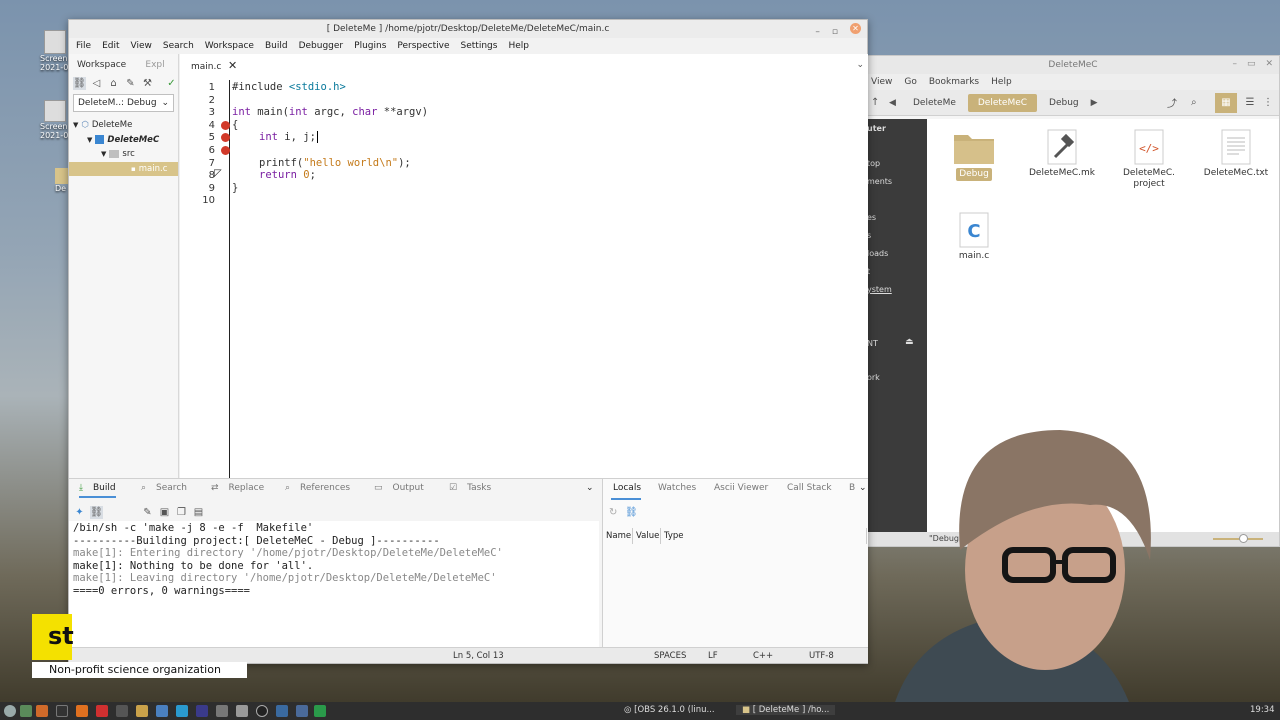 The image size is (1280, 720). What do you see at coordinates (872, 343) in the screenshot?
I see `sidebar-item: NT` at bounding box center [872, 343].